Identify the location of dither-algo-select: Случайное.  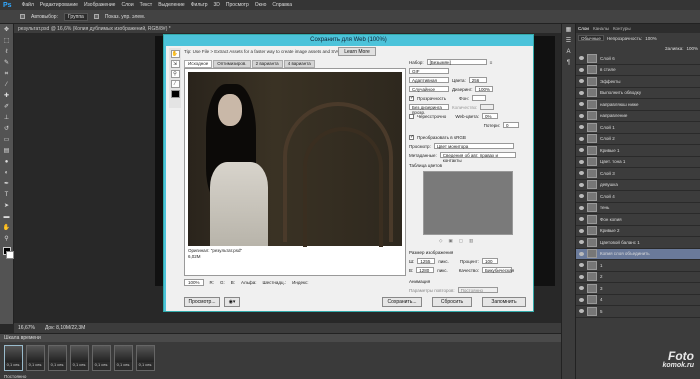
(429, 89).